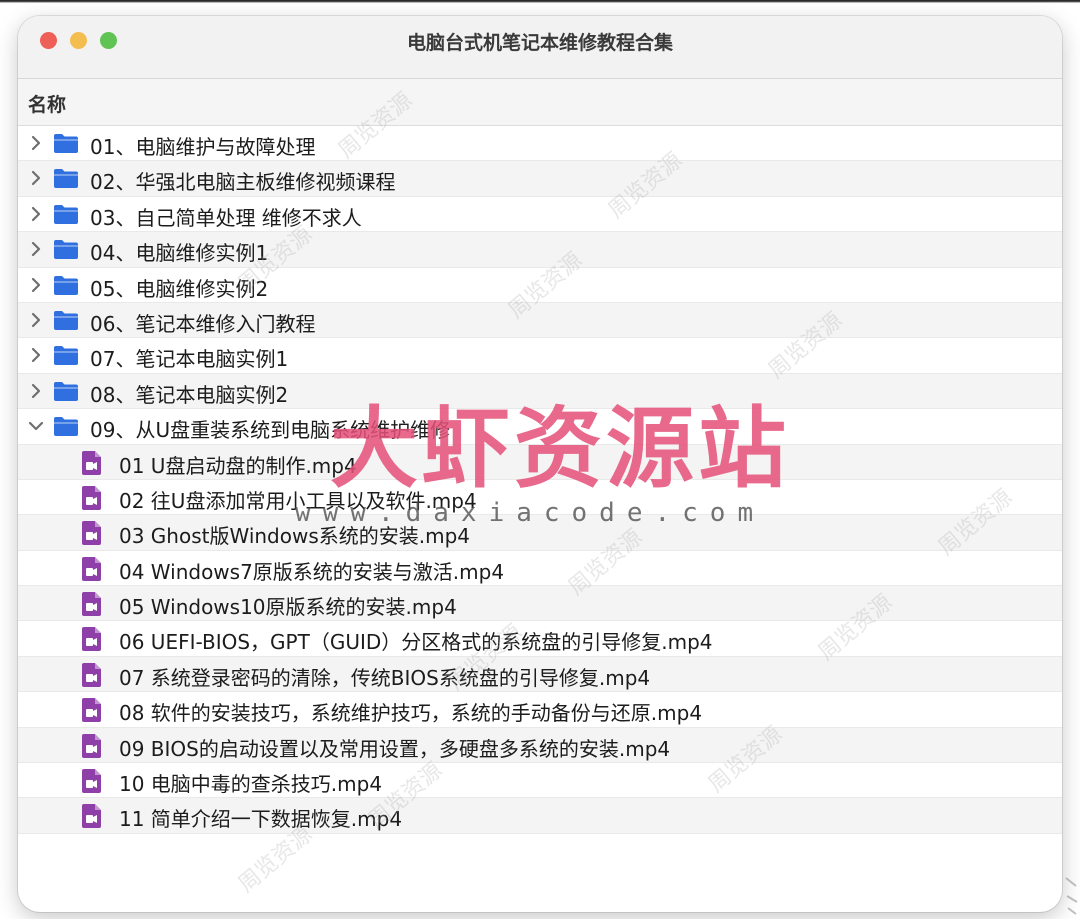 The image size is (1080, 919). Describe the element at coordinates (36, 426) in the screenshot. I see `chevron-down-icon` at that location.